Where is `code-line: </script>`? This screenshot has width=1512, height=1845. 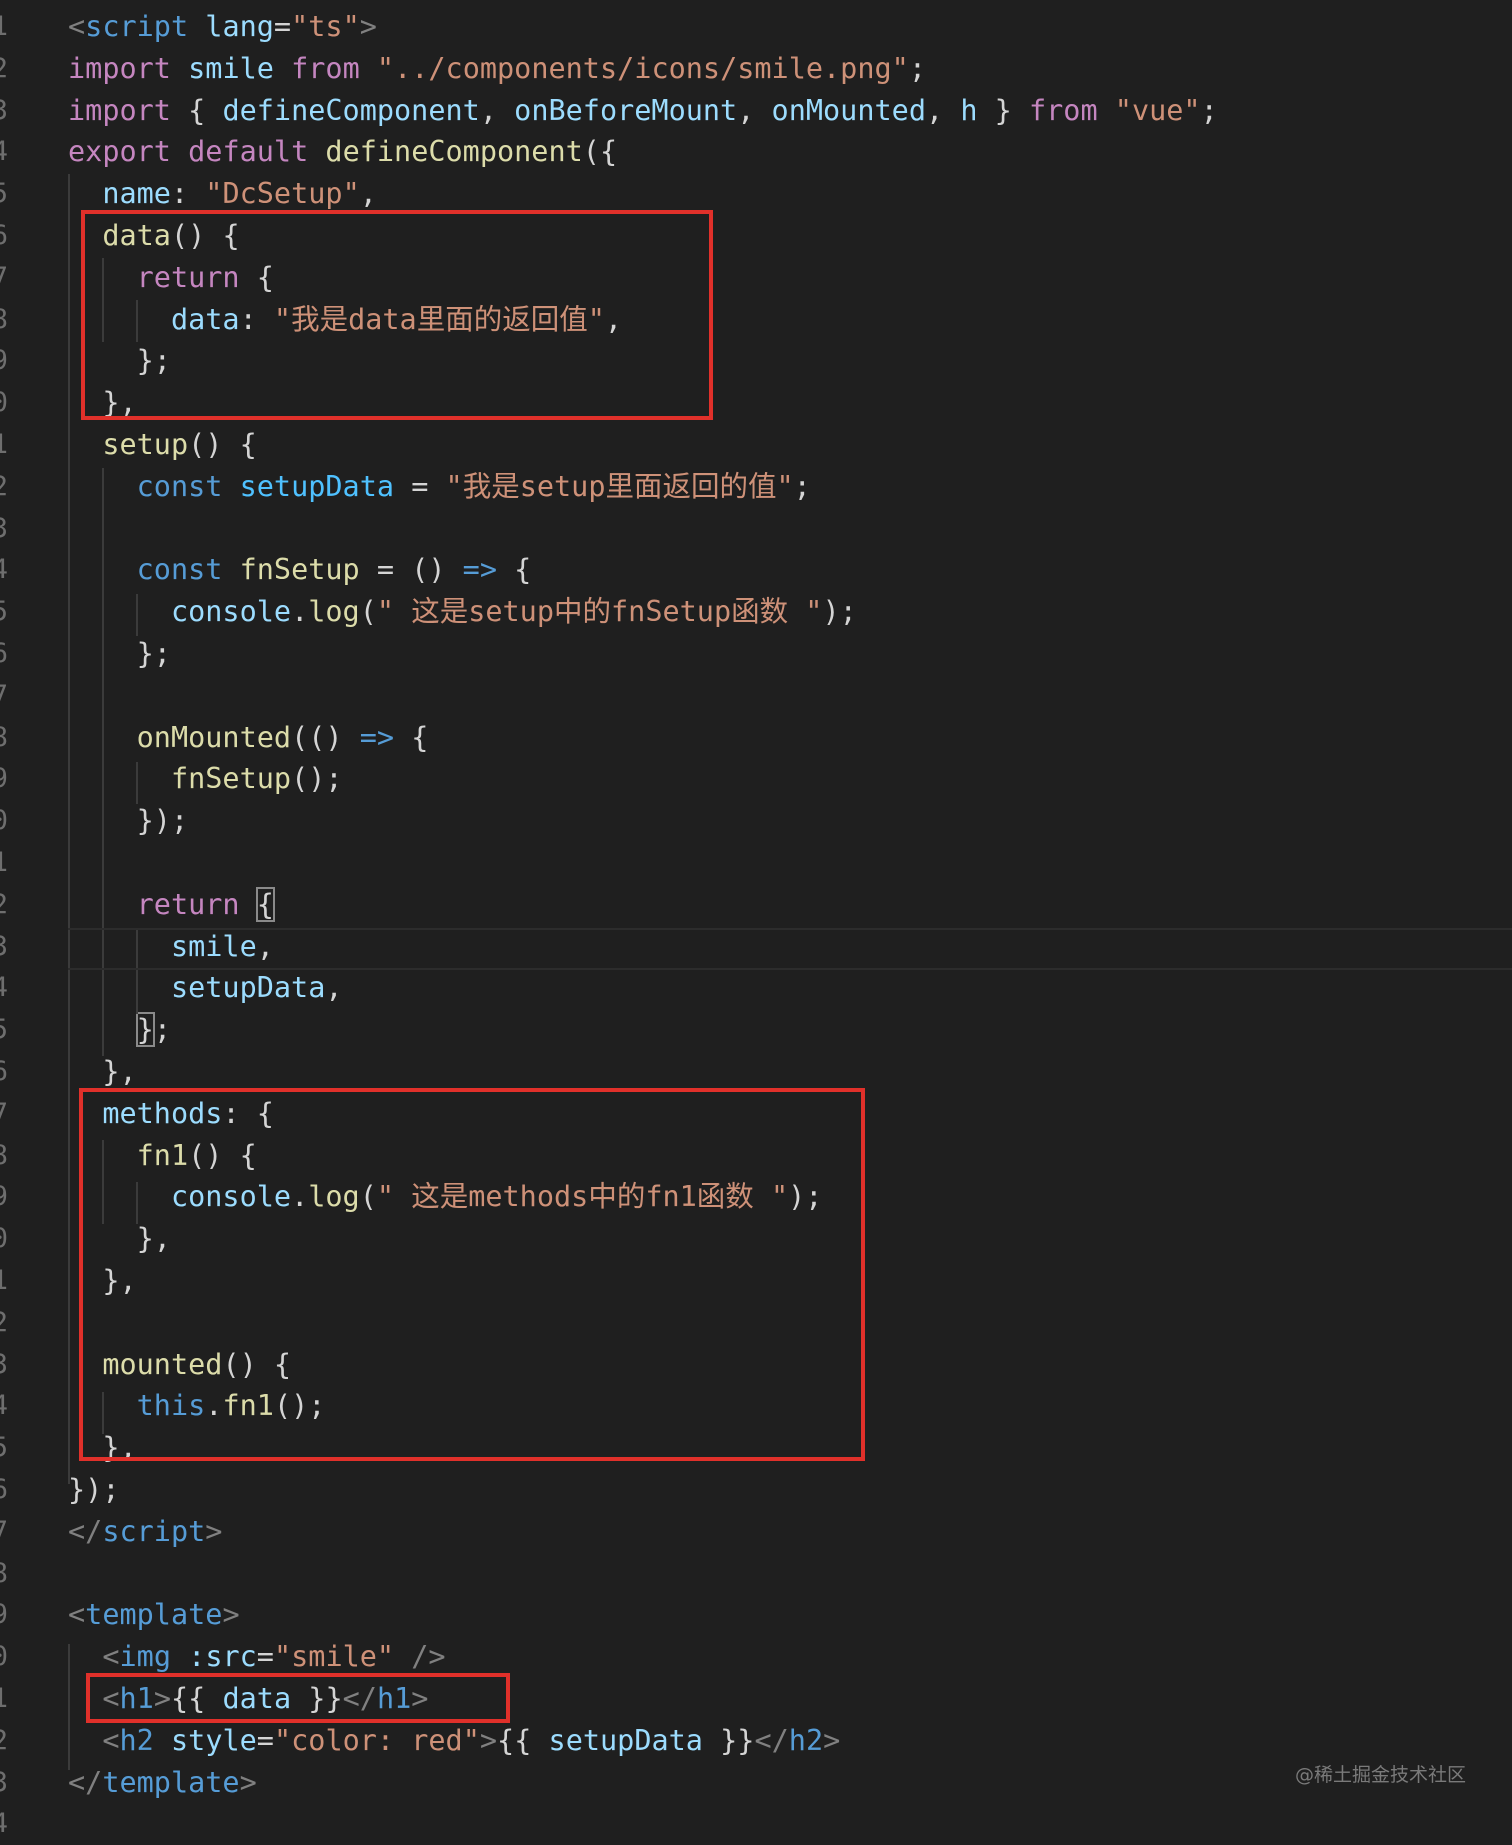 code-line: </script> is located at coordinates (145, 1532).